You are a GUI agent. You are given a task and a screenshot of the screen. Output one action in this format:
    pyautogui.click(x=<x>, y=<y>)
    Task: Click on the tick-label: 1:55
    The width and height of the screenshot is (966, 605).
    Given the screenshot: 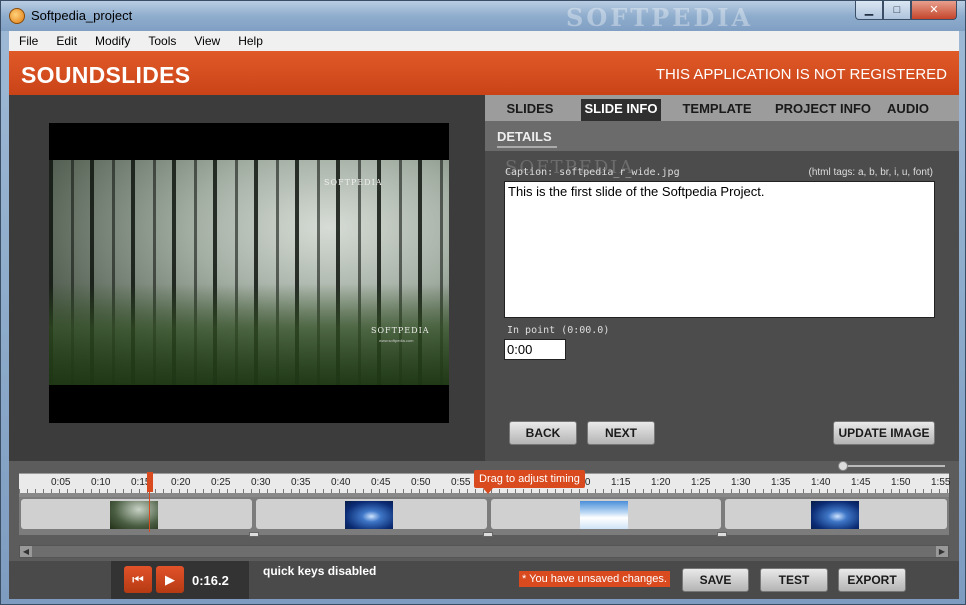 What is the action you would take?
    pyautogui.click(x=941, y=482)
    